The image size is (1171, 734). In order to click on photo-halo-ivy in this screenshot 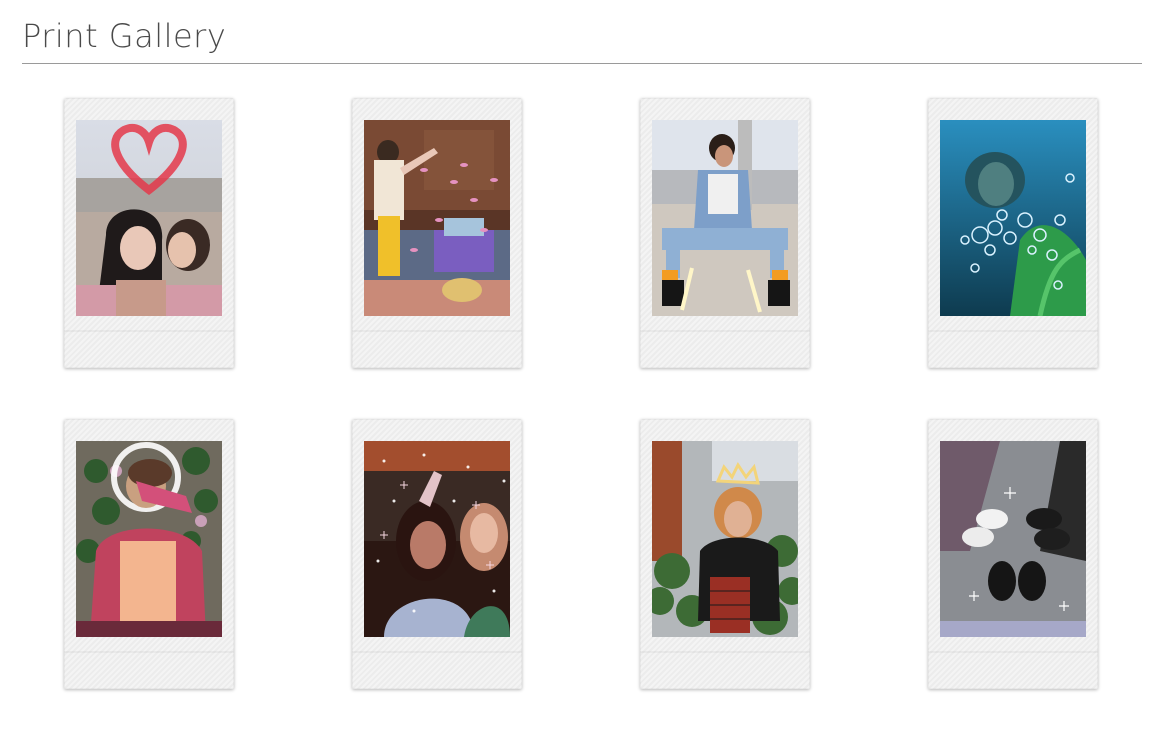, I will do `click(149, 539)`.